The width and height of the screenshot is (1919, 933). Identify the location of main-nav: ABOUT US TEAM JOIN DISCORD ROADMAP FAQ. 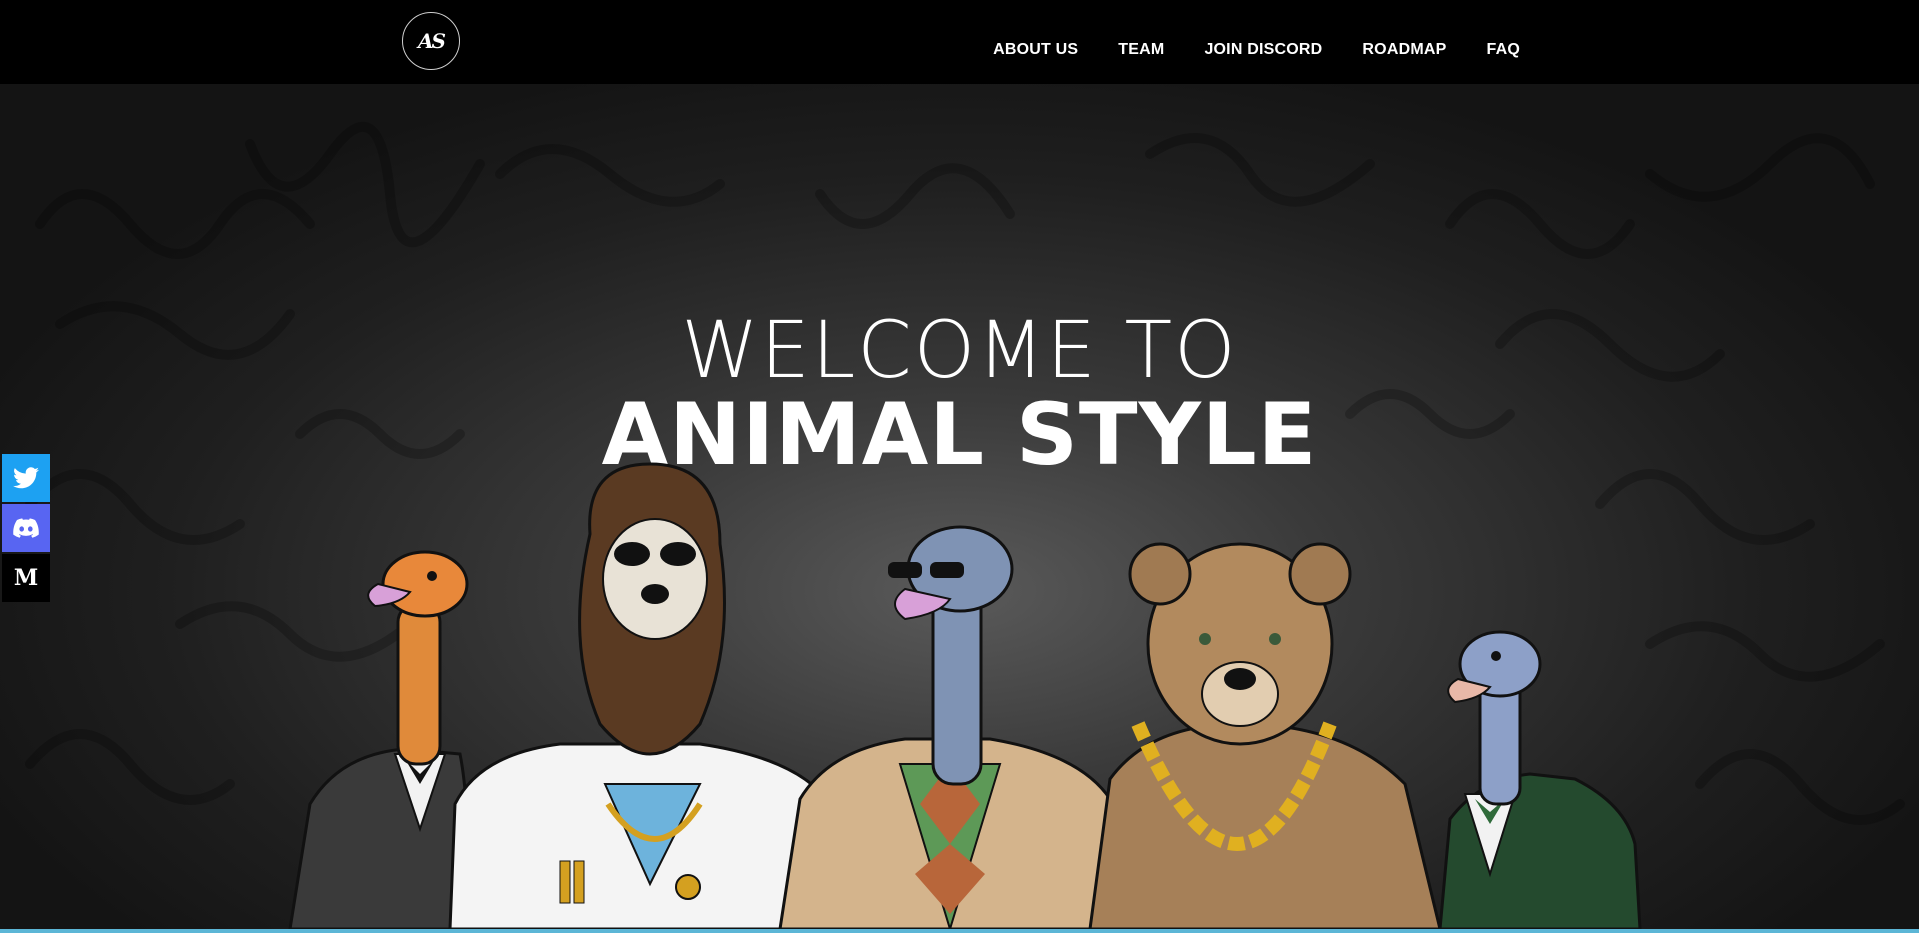
(1256, 50).